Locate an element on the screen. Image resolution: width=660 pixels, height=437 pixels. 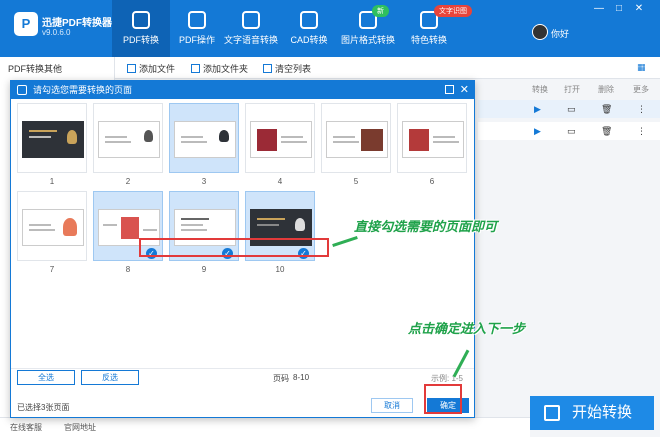
selection-highlight-box is located at coordinates (234, 247).